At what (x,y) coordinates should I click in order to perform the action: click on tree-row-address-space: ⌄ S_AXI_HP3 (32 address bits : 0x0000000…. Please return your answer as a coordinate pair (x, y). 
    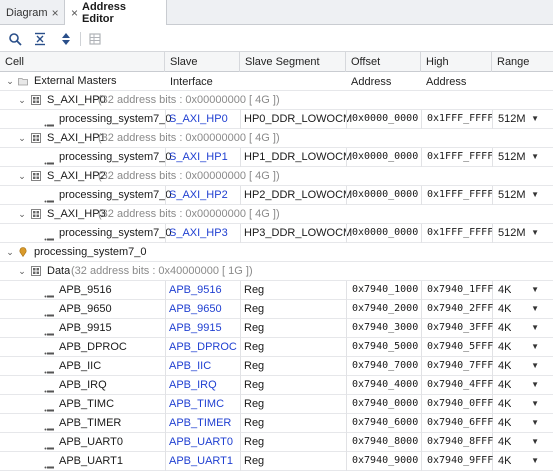
    Looking at the image, I should click on (276, 214).